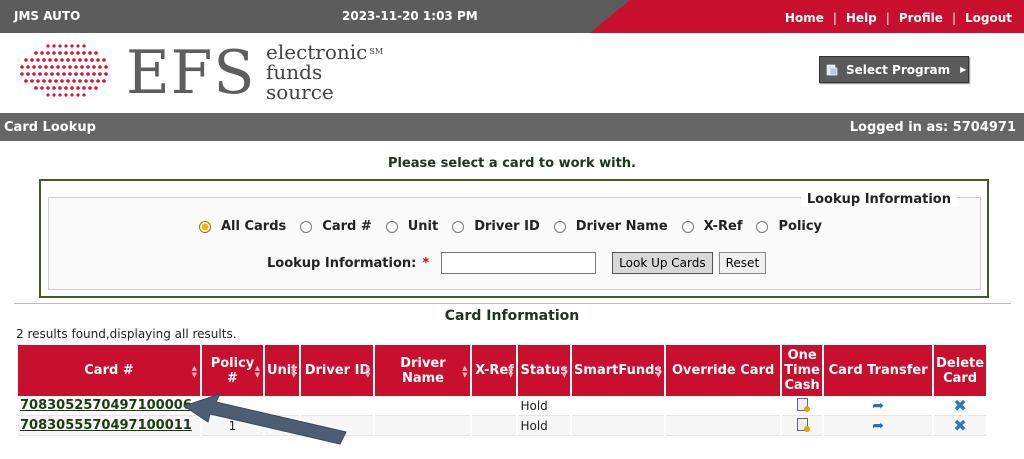 This screenshot has height=459, width=1024. What do you see at coordinates (254, 226) in the screenshot?
I see `radio-label: All Cards` at bounding box center [254, 226].